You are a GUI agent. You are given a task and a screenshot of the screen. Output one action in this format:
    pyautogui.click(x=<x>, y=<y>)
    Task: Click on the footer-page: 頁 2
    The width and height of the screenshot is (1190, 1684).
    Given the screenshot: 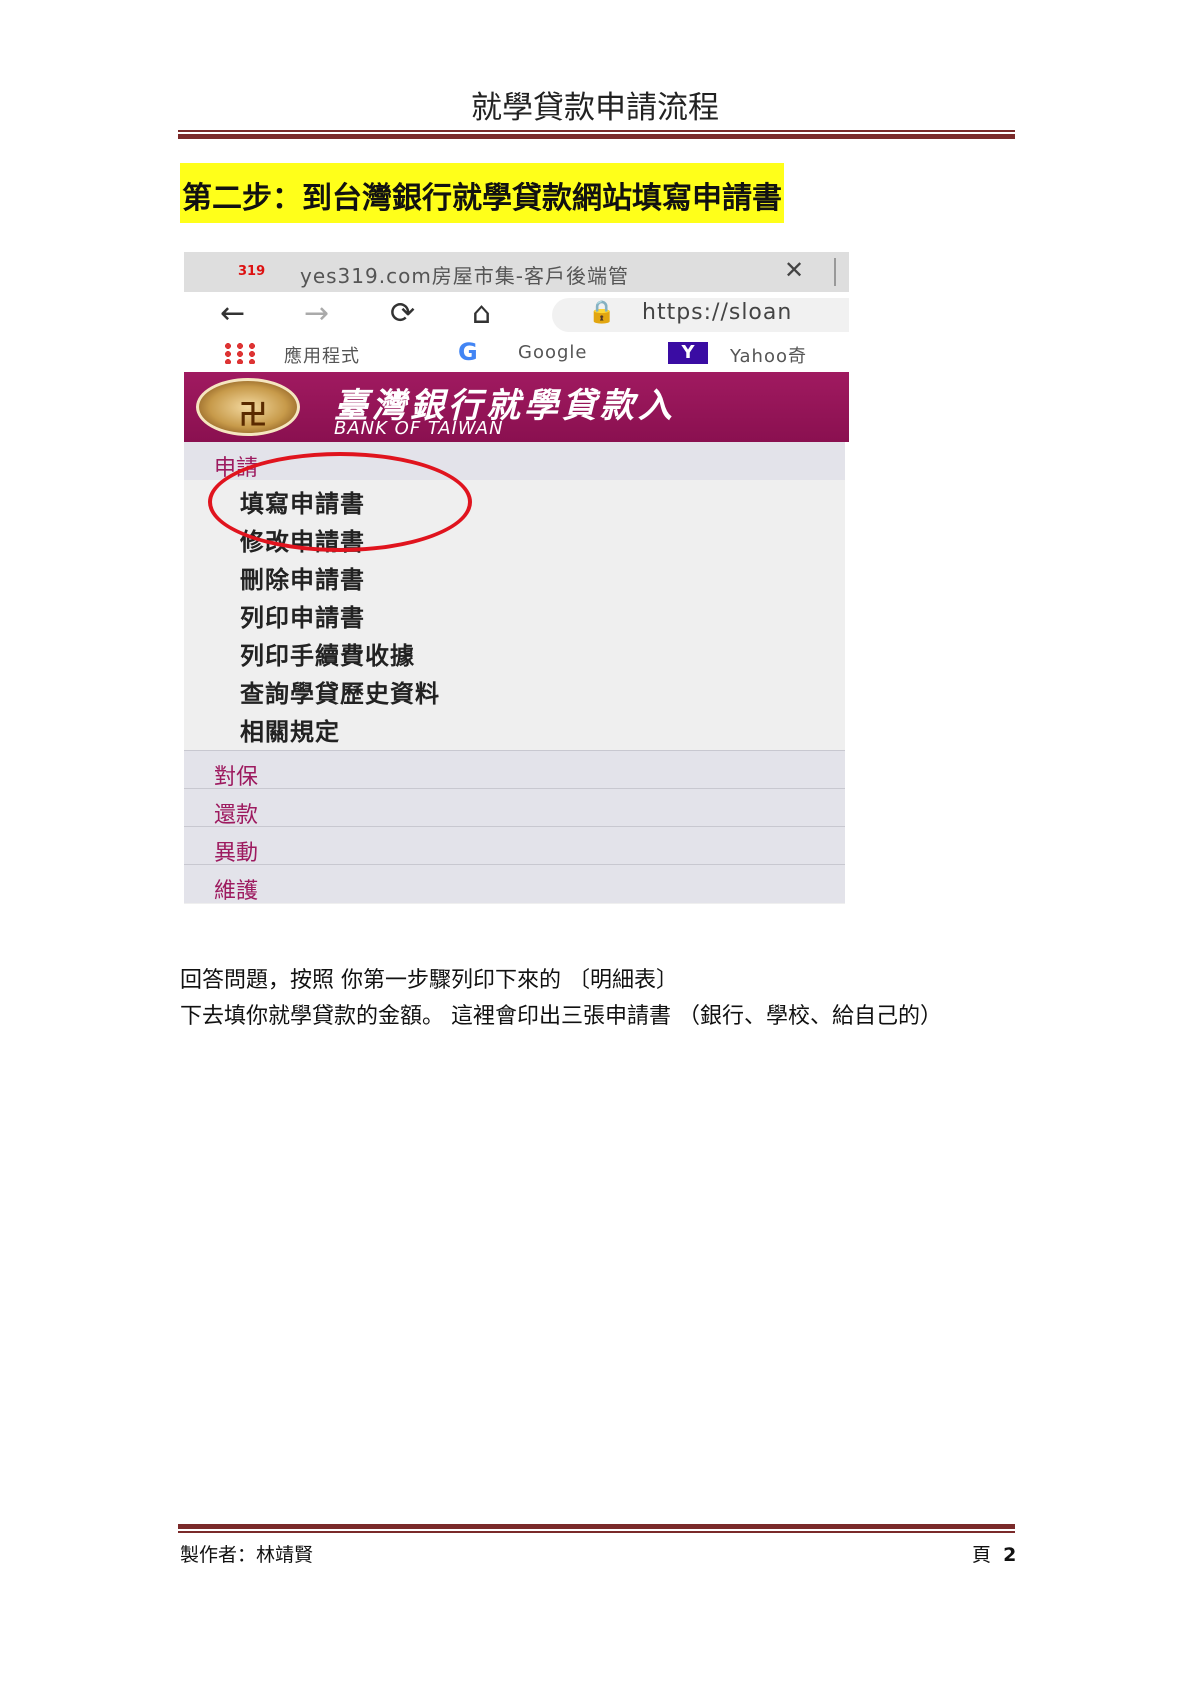 What is the action you would take?
    pyautogui.click(x=994, y=1553)
    